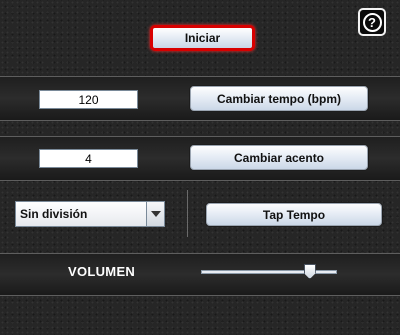 The image size is (400, 335). What do you see at coordinates (202, 38) in the screenshot?
I see `start-button: Iniciar` at bounding box center [202, 38].